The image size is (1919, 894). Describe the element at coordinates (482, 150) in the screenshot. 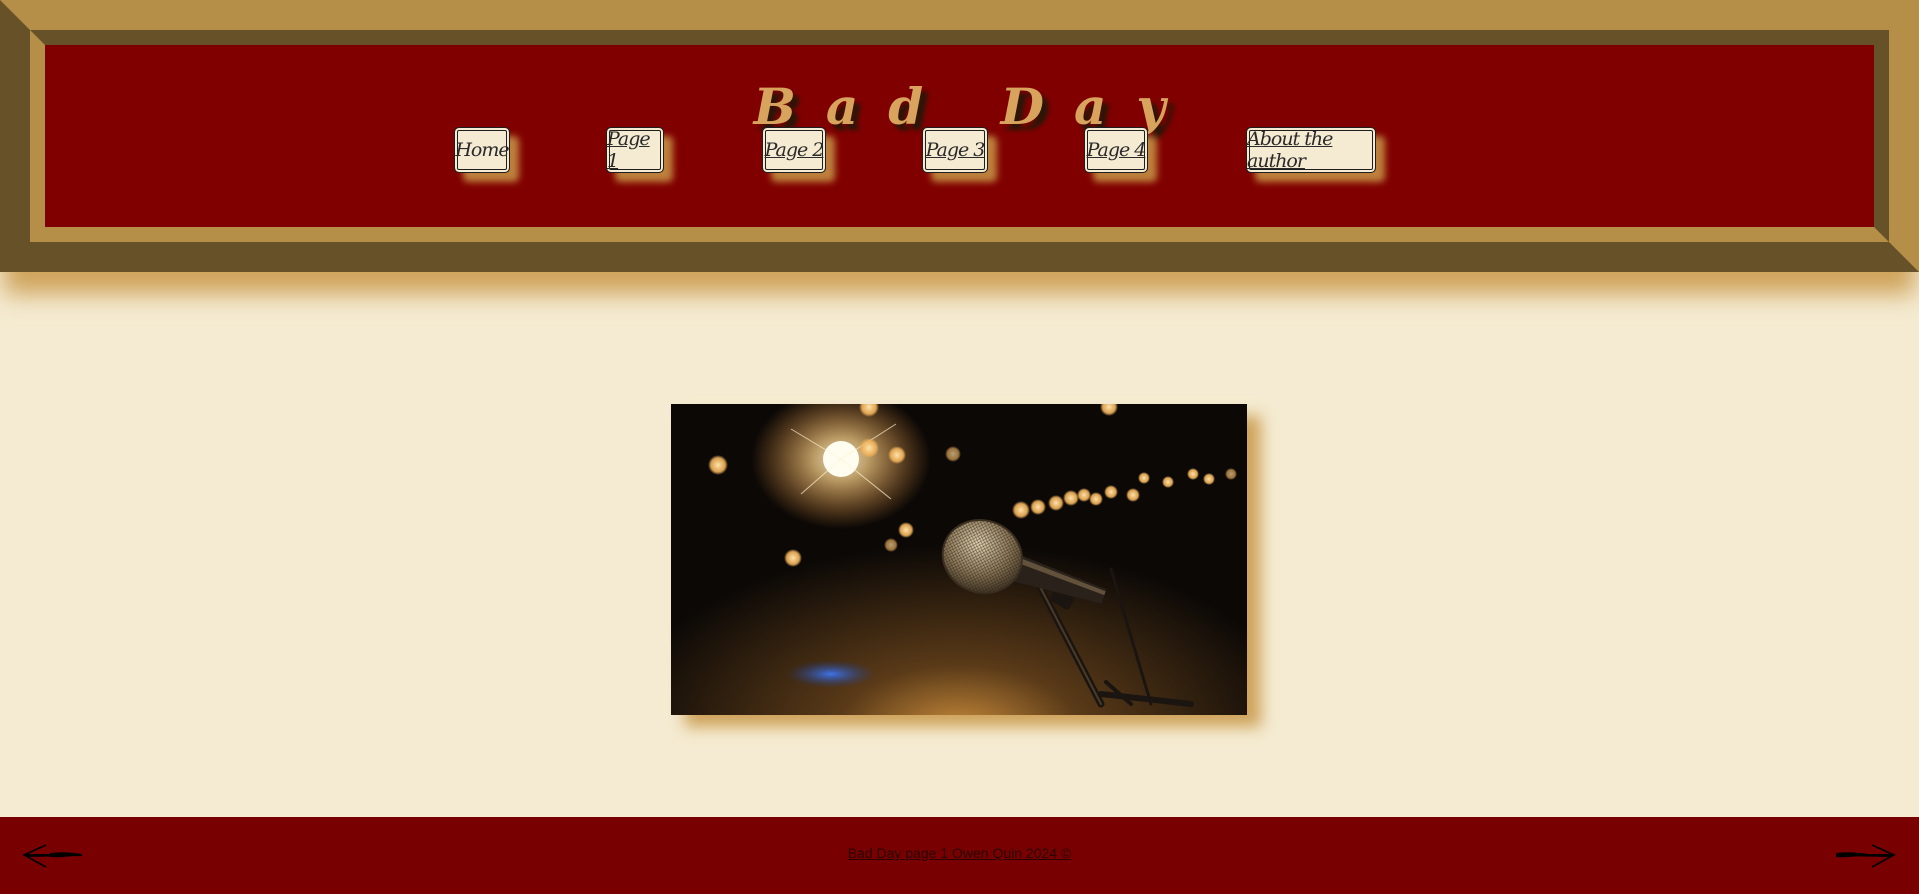

I see `nav-home-button: Home` at that location.